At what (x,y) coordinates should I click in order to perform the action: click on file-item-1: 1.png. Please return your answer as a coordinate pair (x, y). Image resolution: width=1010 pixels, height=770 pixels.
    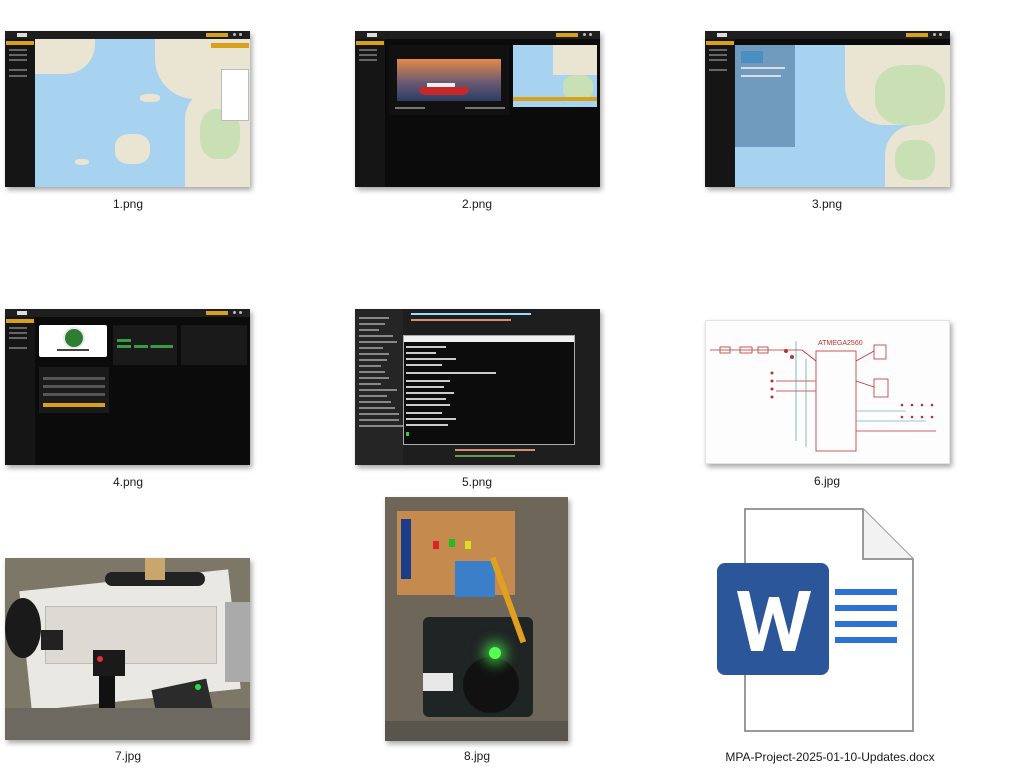
    Looking at the image, I should click on (127, 123).